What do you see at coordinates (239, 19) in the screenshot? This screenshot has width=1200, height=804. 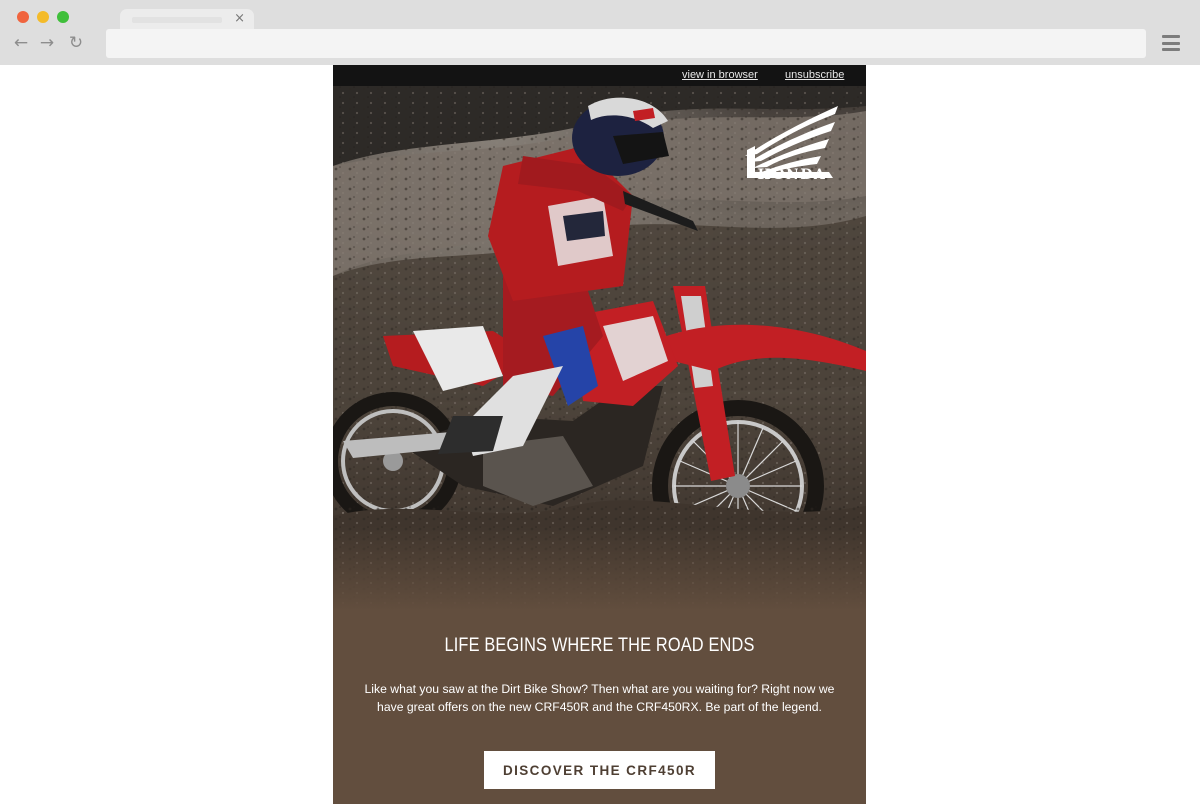 I see `tab-close-icon: ×` at bounding box center [239, 19].